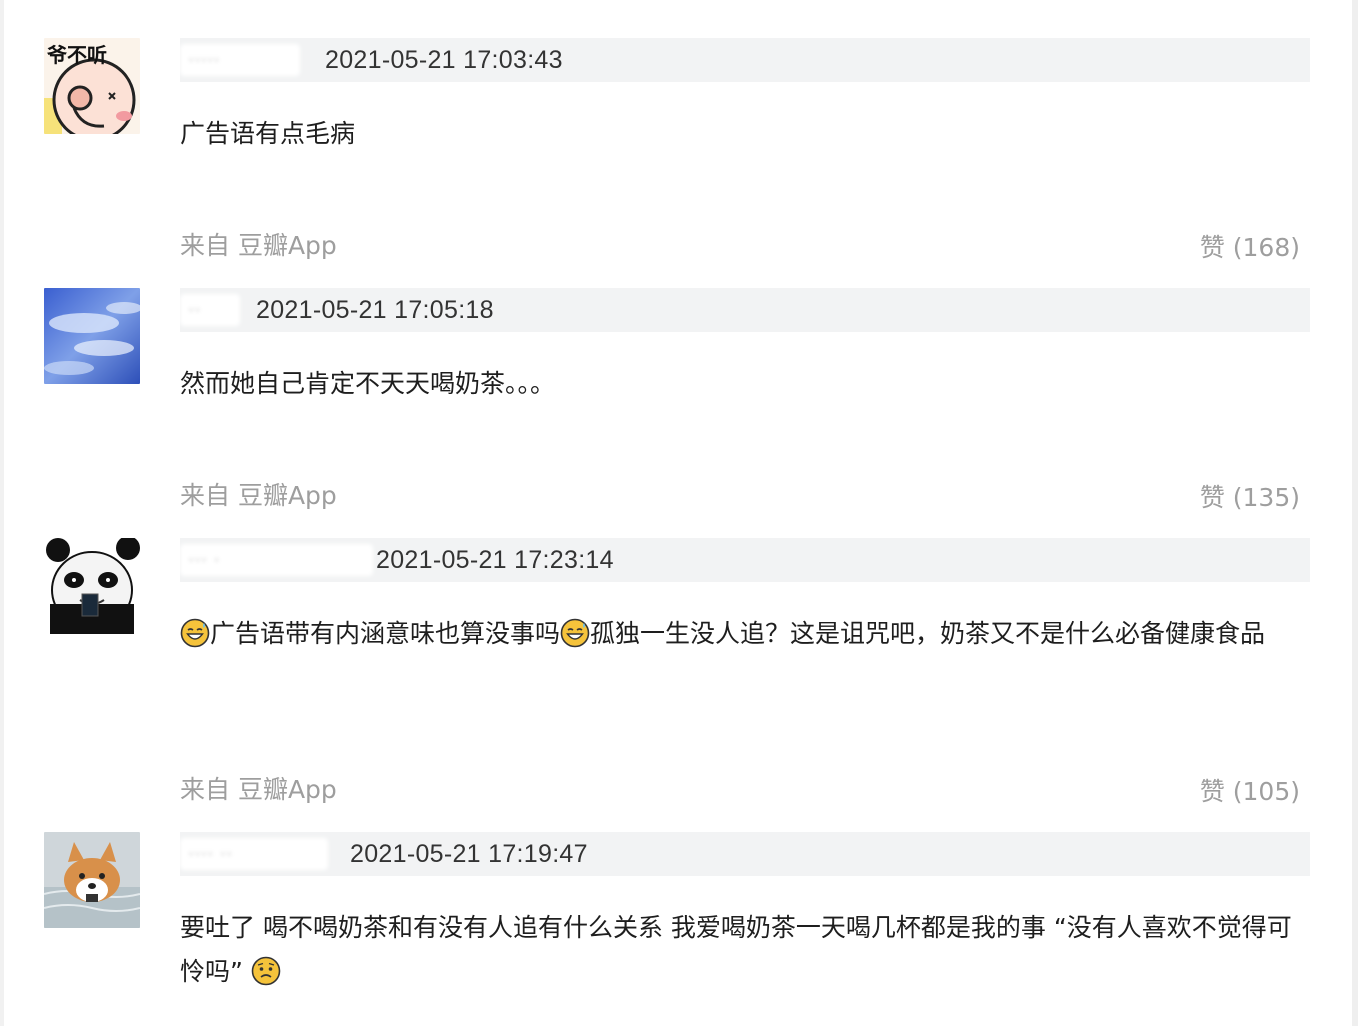 This screenshot has width=1358, height=1026. Describe the element at coordinates (740, 246) in the screenshot. I see `comment-meta: 来自 豆瓣App 赞 (168)` at that location.